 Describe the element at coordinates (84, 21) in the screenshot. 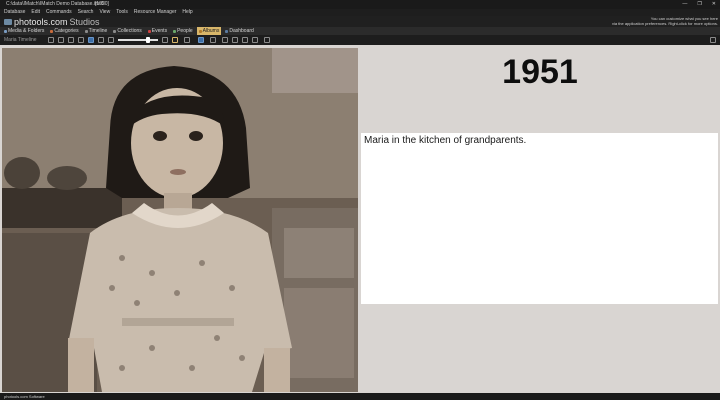

I see `brand-suffix: Studios` at that location.